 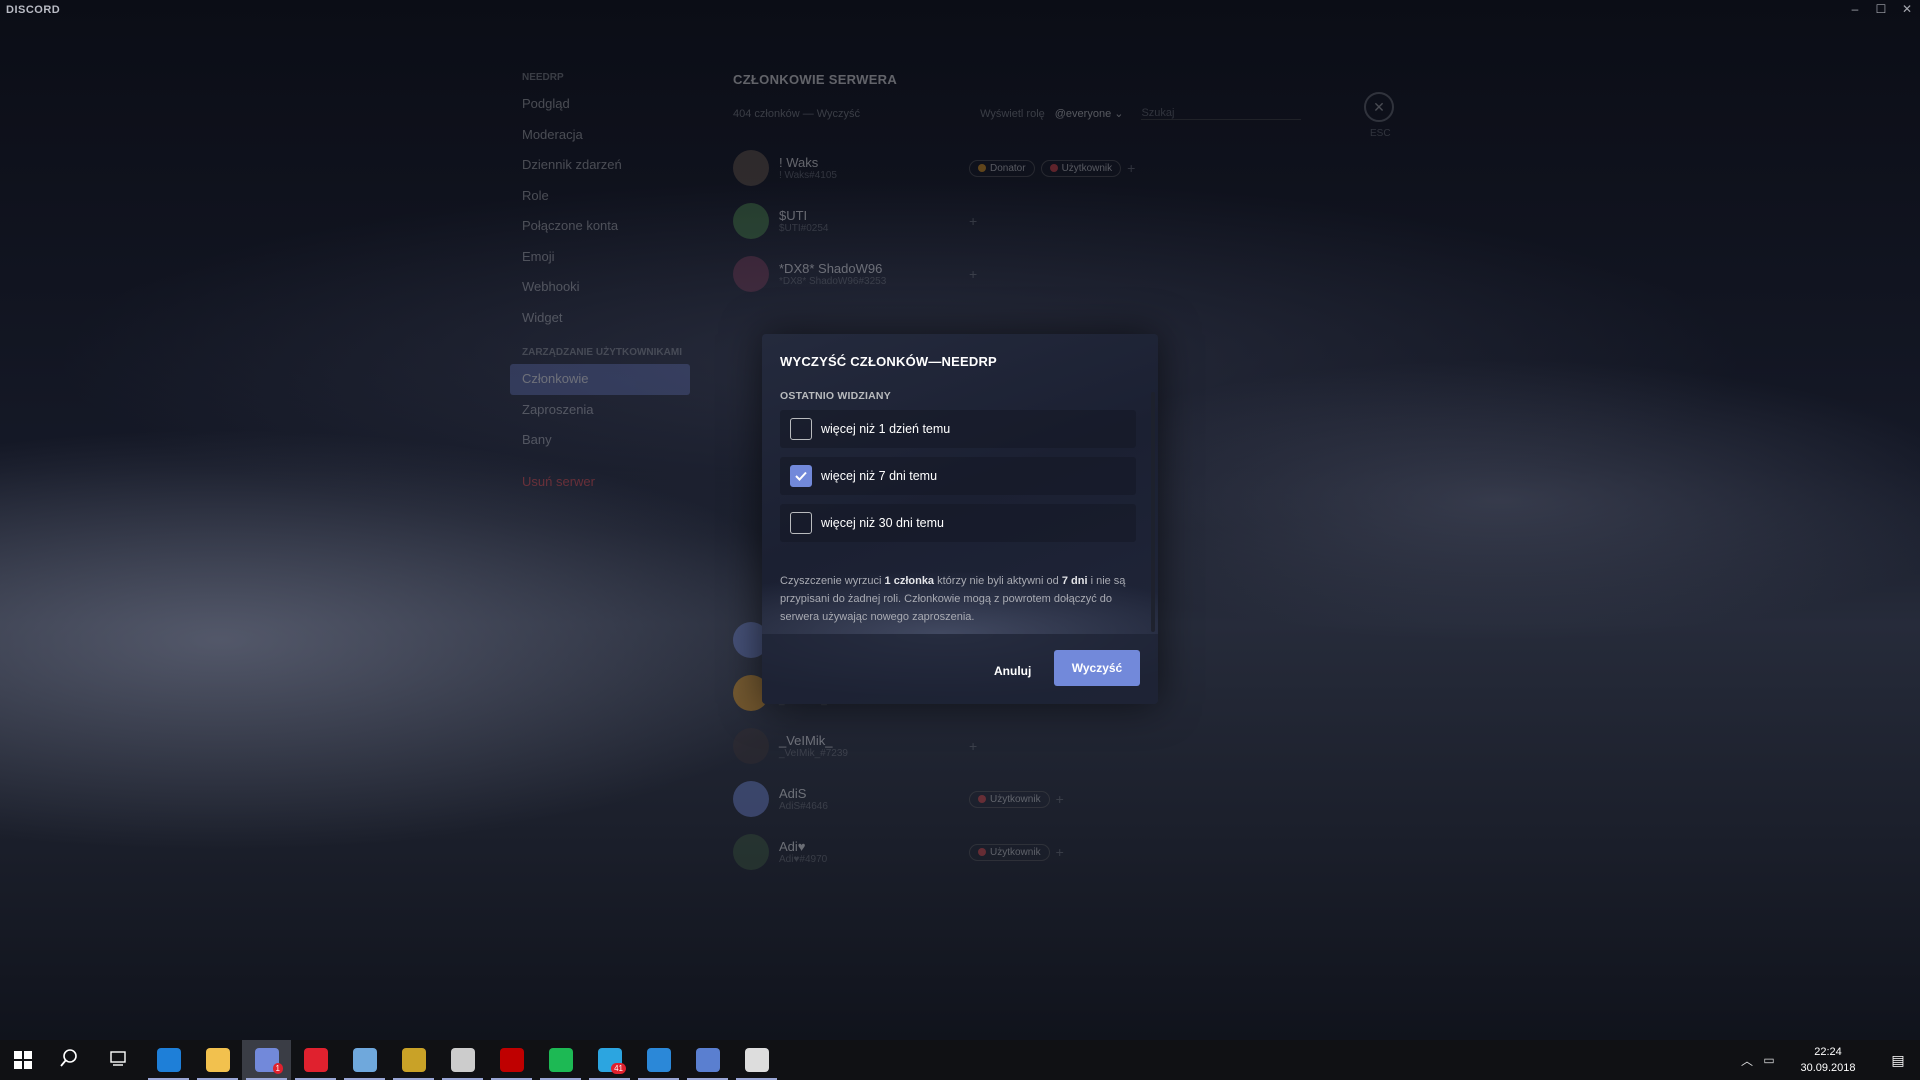 I want to click on satellite-icon, so click(x=462, y=1060).